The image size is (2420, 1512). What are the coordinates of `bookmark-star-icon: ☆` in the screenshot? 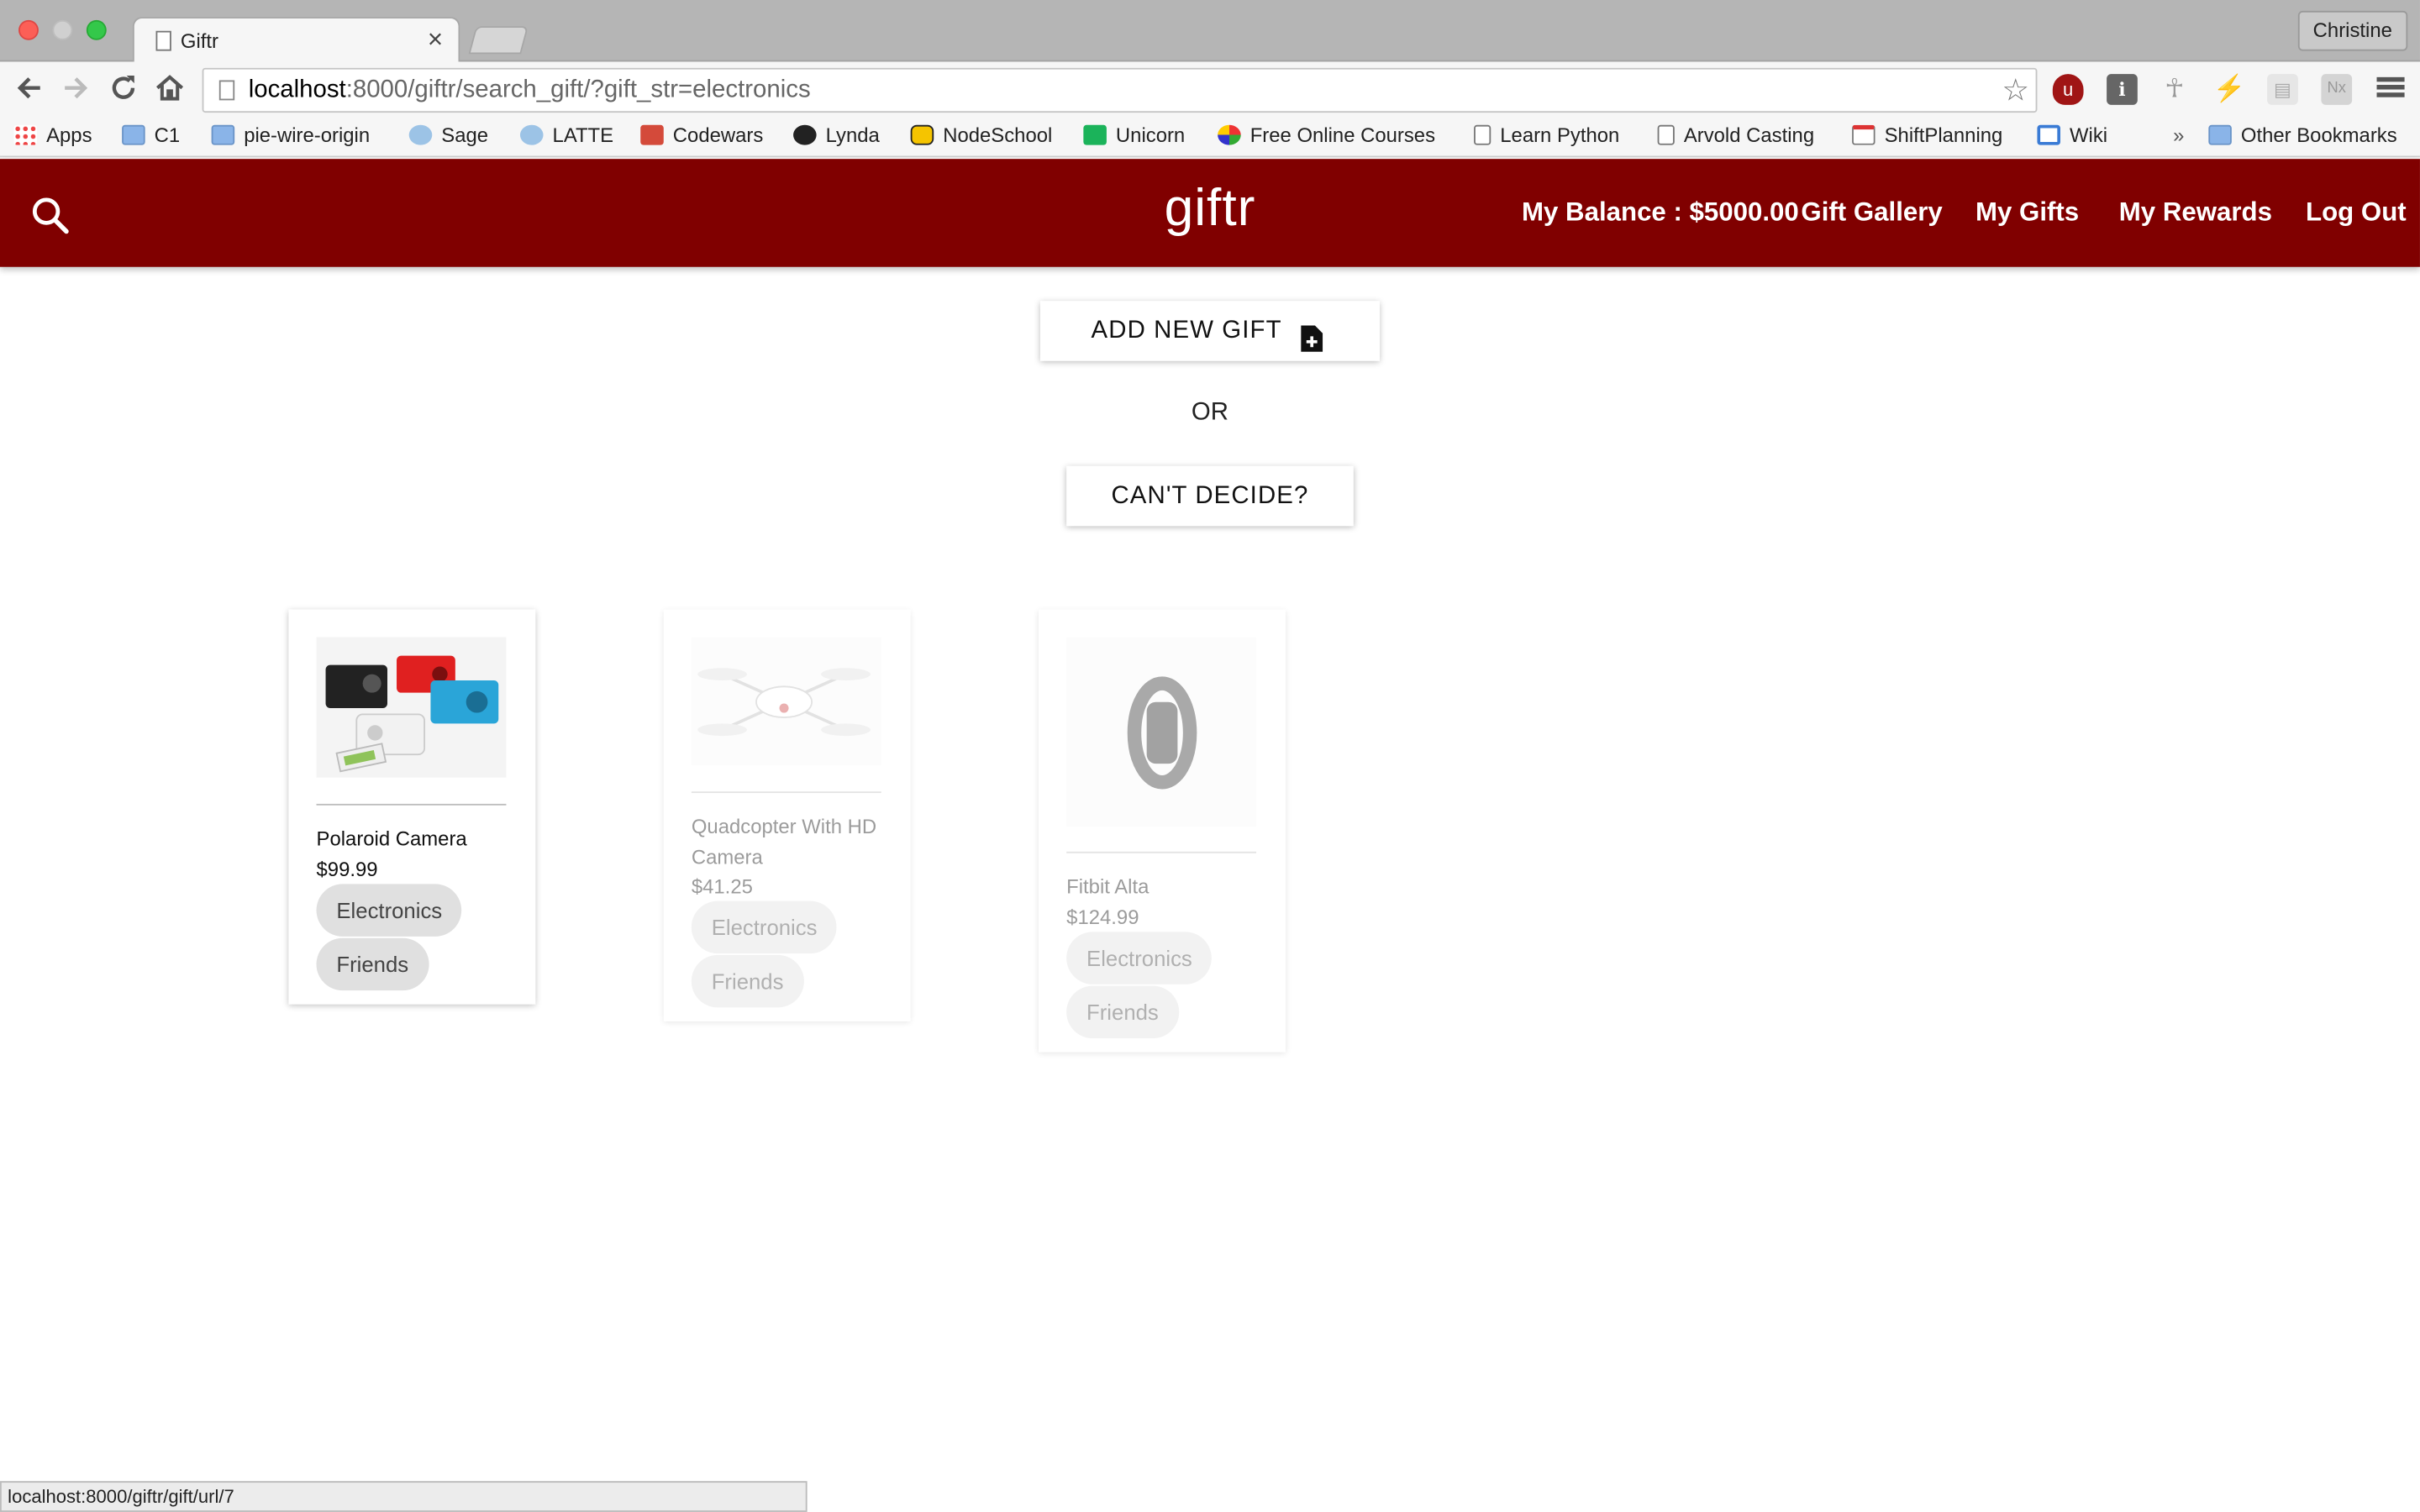 It's located at (2015, 90).